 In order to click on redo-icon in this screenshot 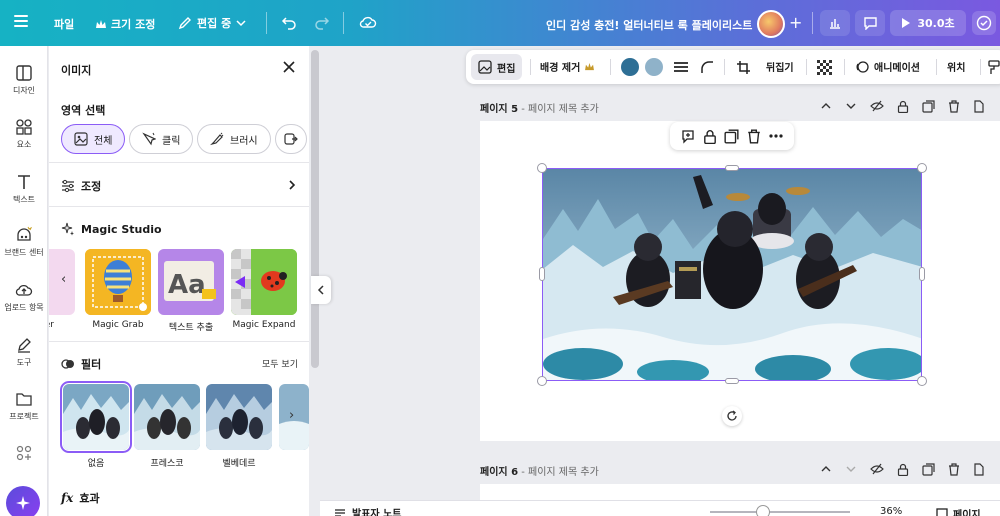, I will do `click(322, 22)`.